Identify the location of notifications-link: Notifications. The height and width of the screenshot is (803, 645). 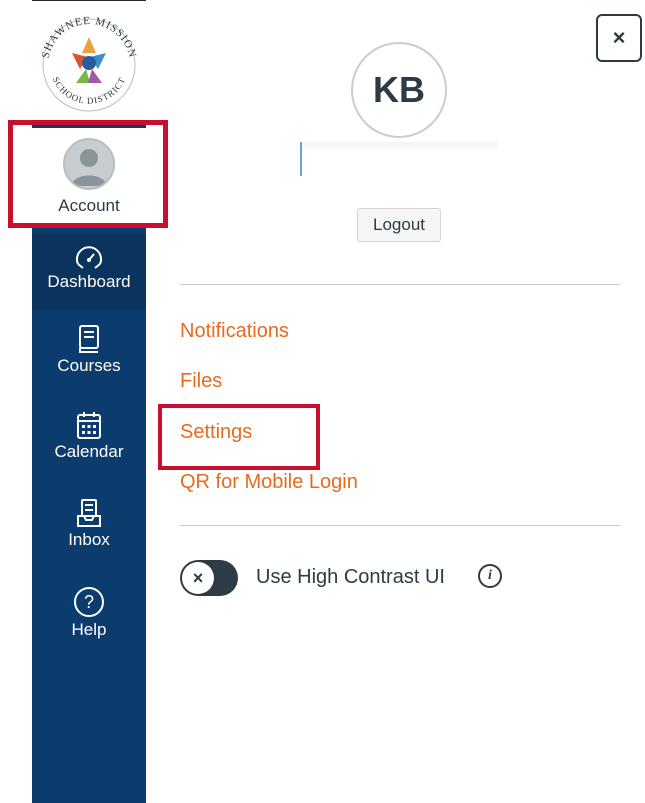
(234, 331).